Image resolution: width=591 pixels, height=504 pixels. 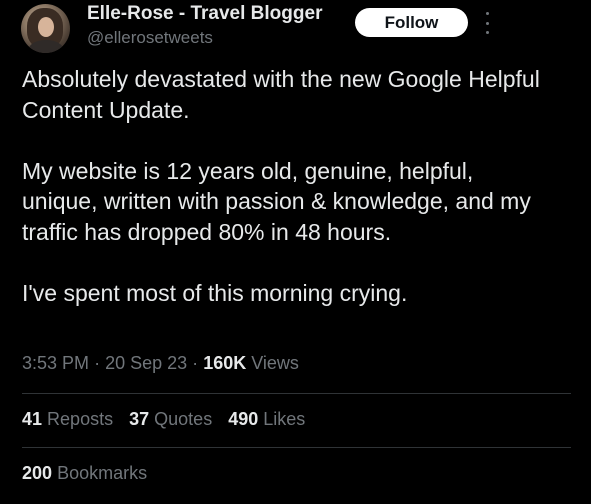 What do you see at coordinates (183, 419) in the screenshot?
I see `quotes-label: Quotes` at bounding box center [183, 419].